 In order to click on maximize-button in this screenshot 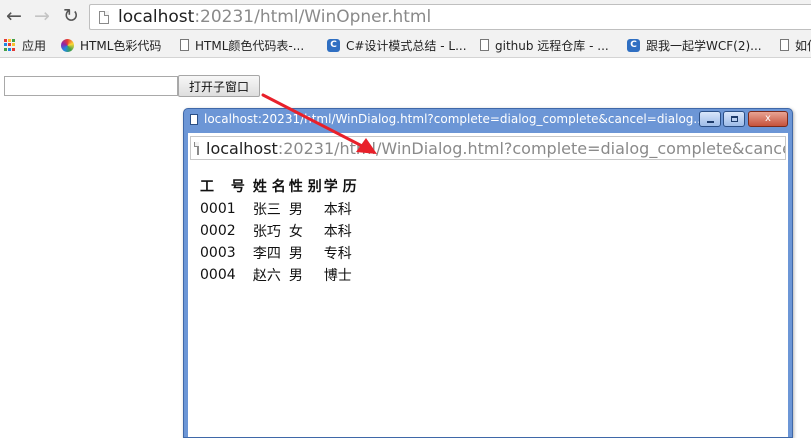, I will do `click(734, 119)`.